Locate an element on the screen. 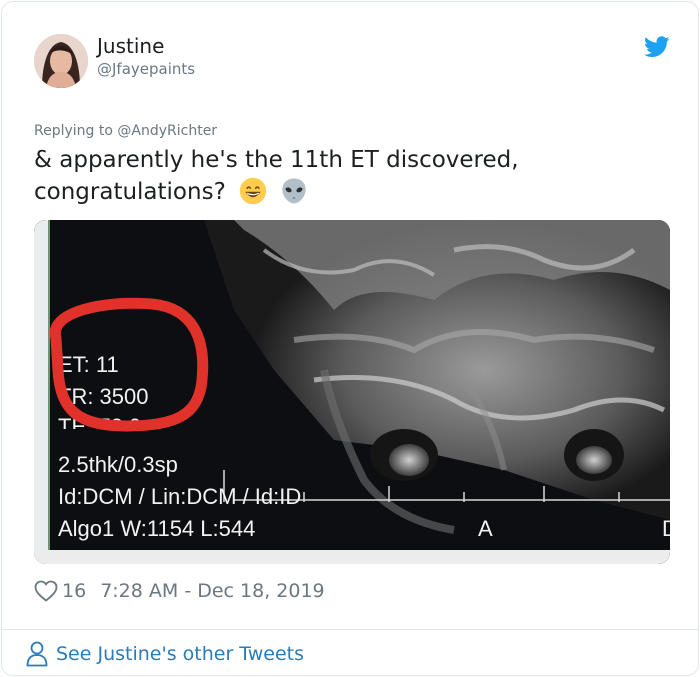 Image resolution: width=700 pixels, height=677 pixels. tweet-timestamp: 7:28 AM - Dec 18, 2019 is located at coordinates (212, 591).